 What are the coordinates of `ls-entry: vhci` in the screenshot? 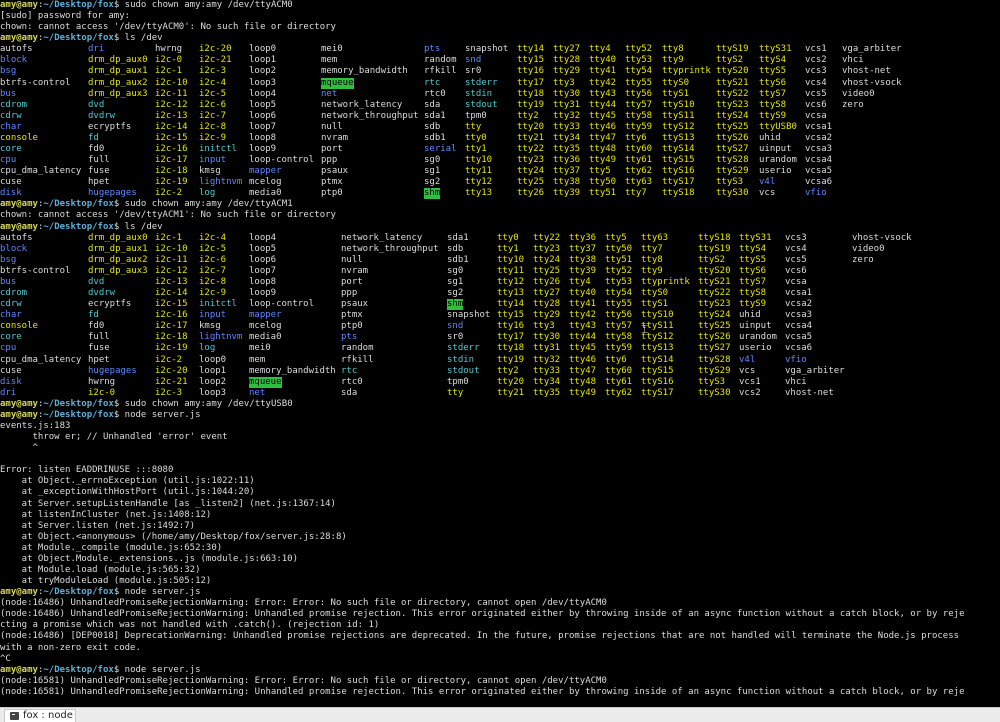 It's located at (796, 381).